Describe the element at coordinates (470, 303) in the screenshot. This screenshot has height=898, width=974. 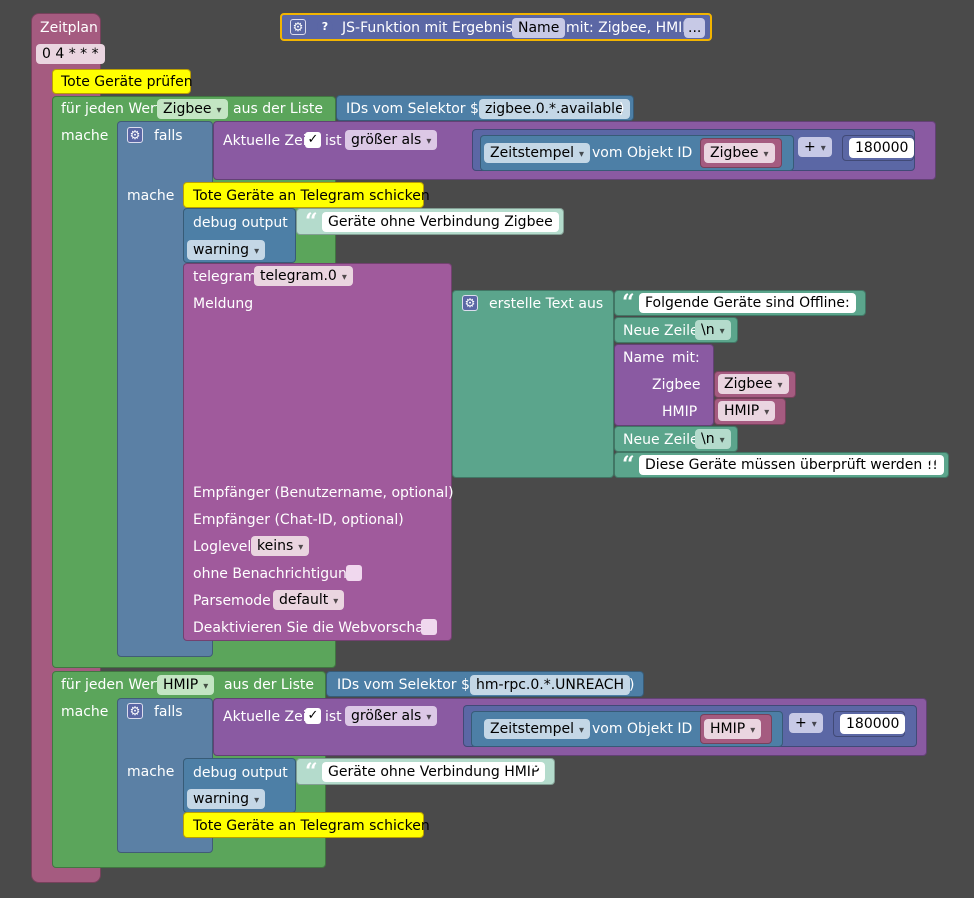
I see `text-join-gear-icon: ⚙` at that location.